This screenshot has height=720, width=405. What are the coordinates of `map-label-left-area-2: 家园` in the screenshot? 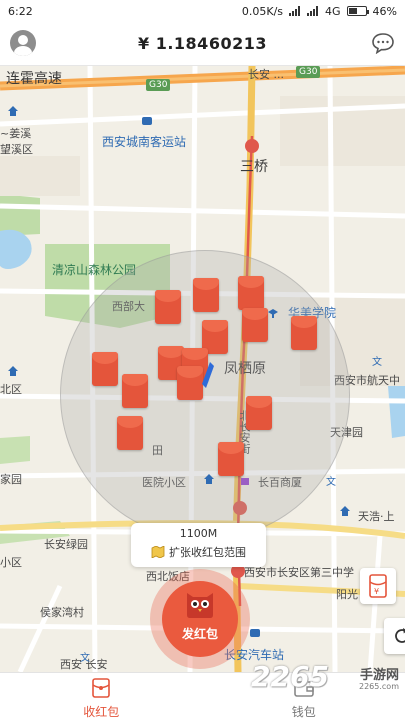 It's located at (11, 479).